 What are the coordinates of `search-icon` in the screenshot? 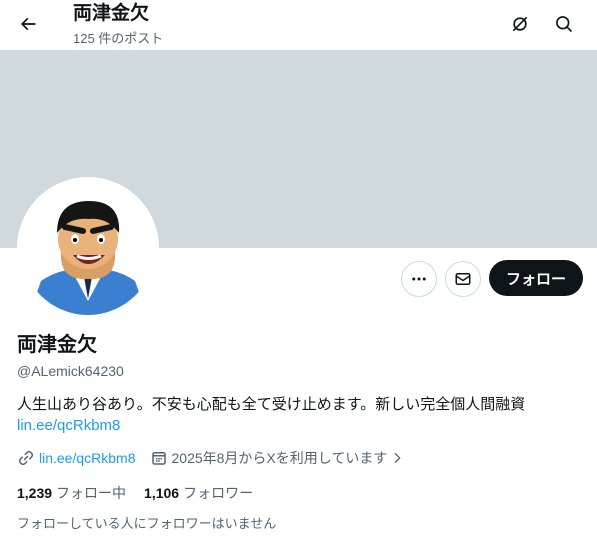 It's located at (564, 24).